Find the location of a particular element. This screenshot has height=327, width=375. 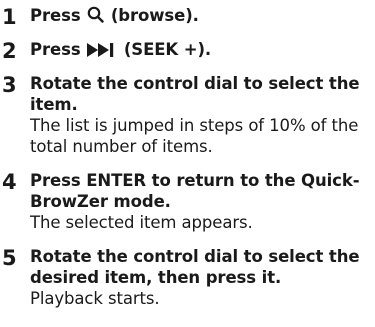

step-number: 1 is located at coordinates (9, 17).